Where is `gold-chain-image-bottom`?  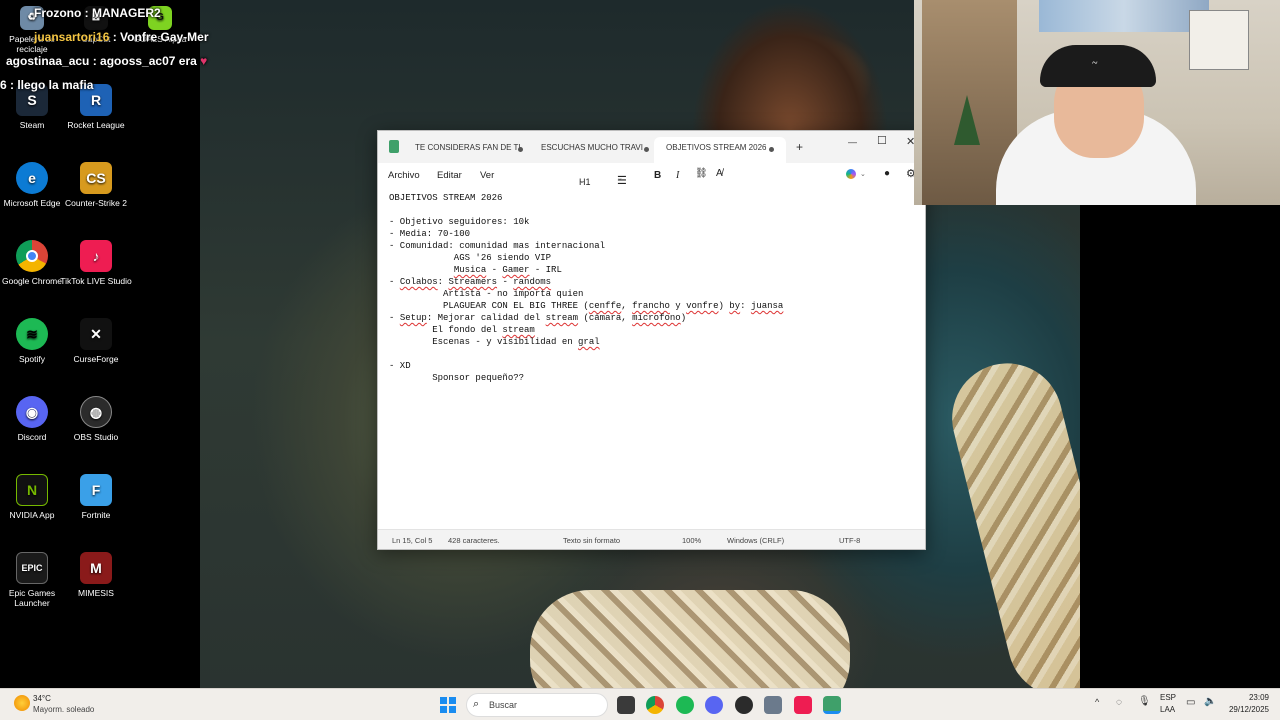 gold-chain-image-bottom is located at coordinates (690, 639).